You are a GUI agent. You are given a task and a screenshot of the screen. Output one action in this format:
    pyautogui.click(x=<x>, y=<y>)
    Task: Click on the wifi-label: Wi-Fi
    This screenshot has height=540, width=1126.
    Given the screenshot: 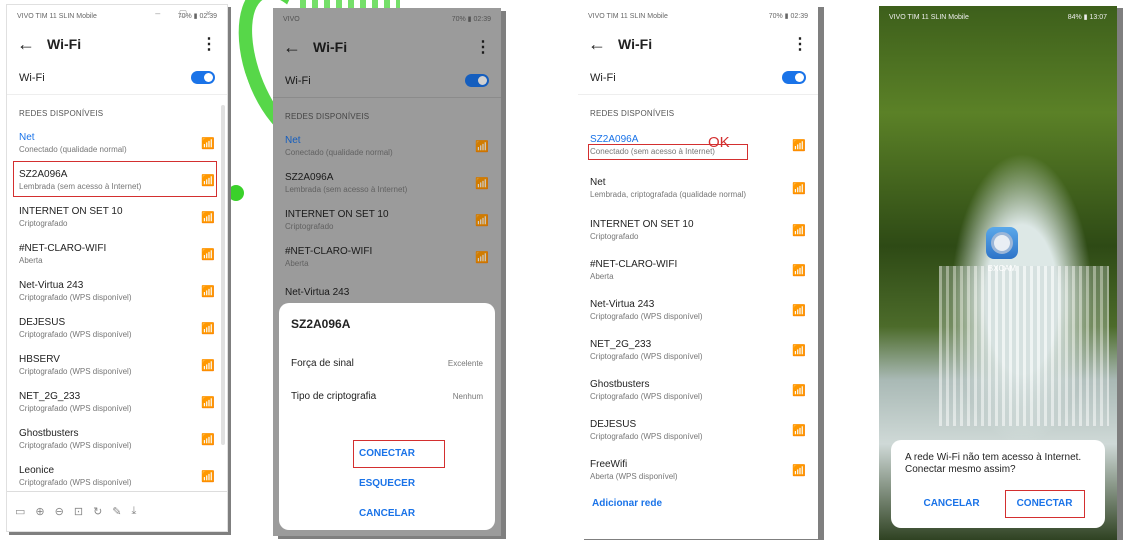 What is the action you would take?
    pyautogui.click(x=32, y=77)
    